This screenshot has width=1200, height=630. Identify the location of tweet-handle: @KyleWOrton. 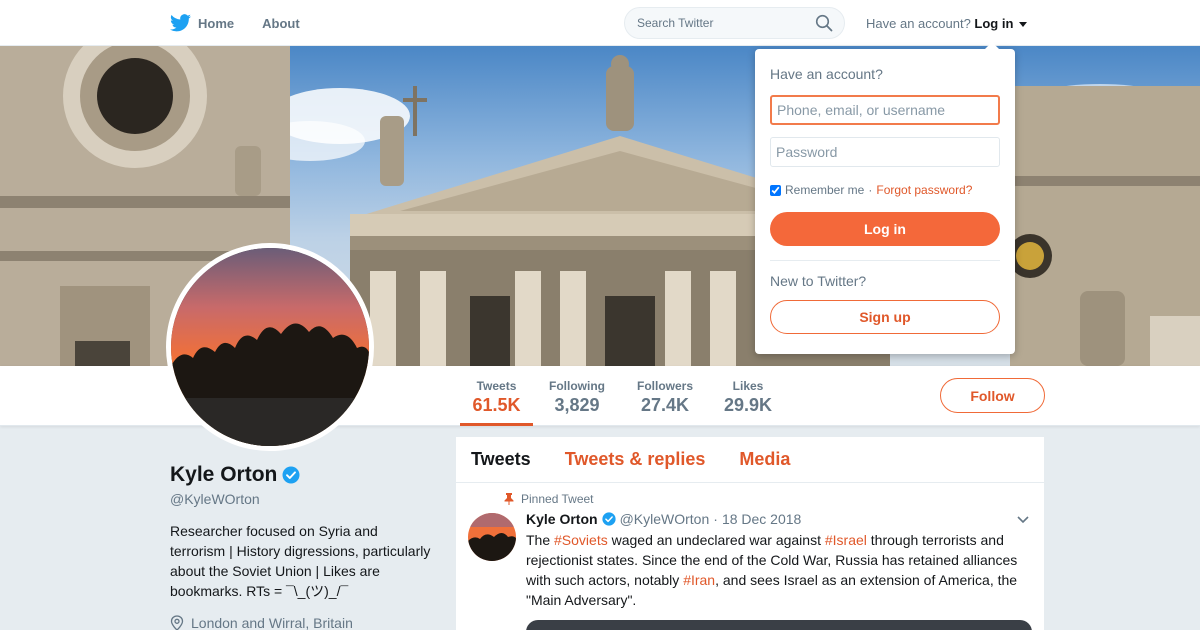
(665, 519).